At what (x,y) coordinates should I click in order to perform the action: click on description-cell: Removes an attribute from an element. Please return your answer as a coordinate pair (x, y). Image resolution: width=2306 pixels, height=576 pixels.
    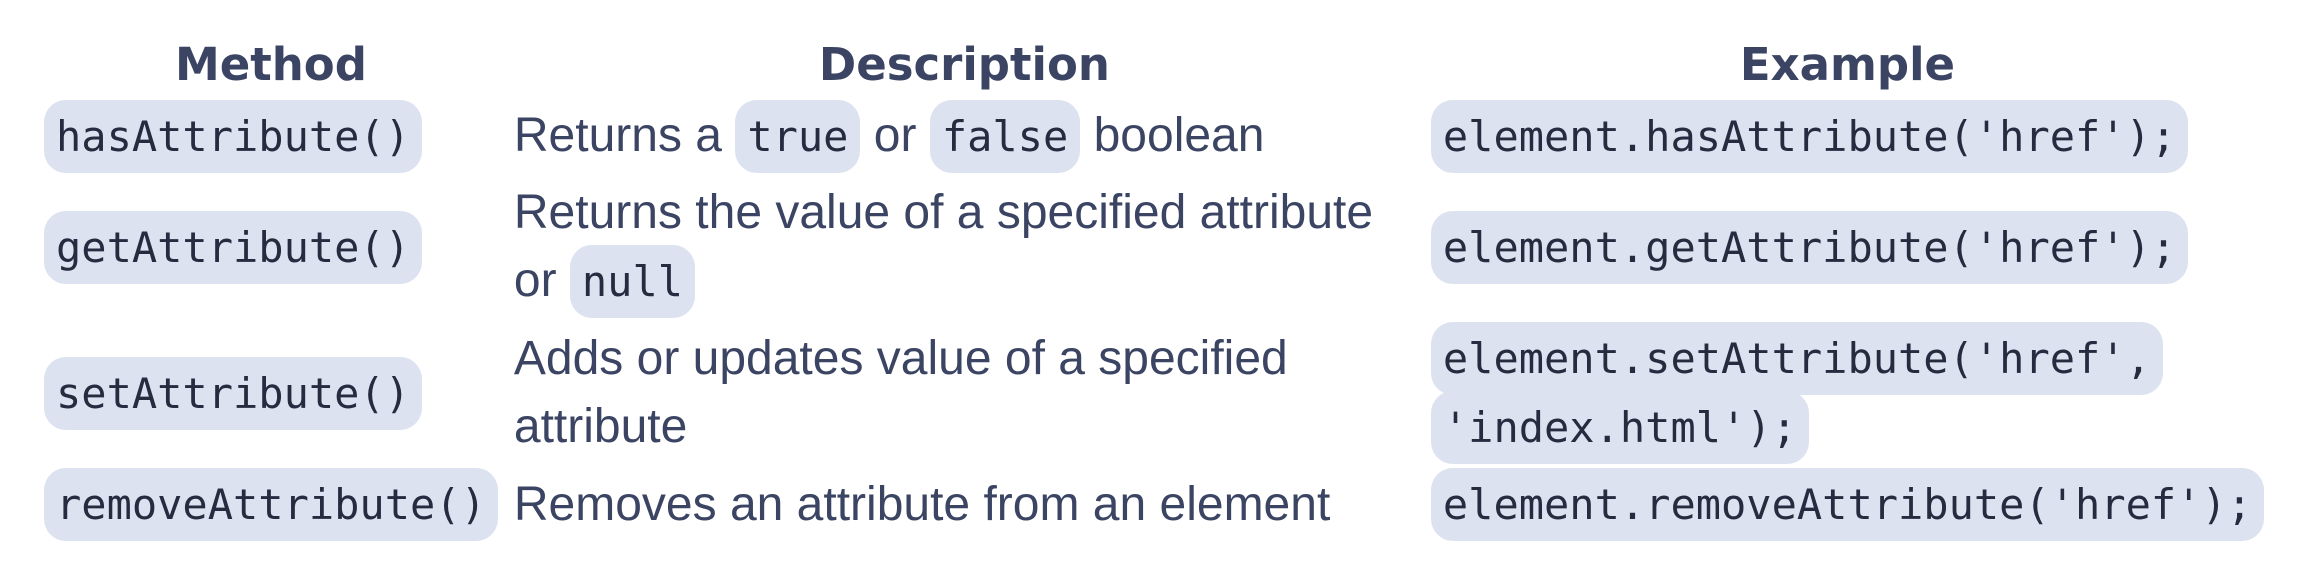
    Looking at the image, I should click on (964, 504).